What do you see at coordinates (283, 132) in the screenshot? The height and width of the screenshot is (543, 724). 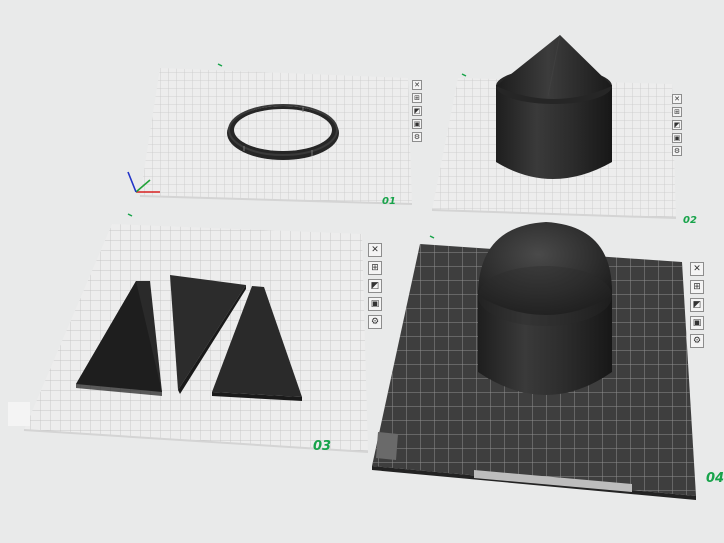 I see `ring-model` at bounding box center [283, 132].